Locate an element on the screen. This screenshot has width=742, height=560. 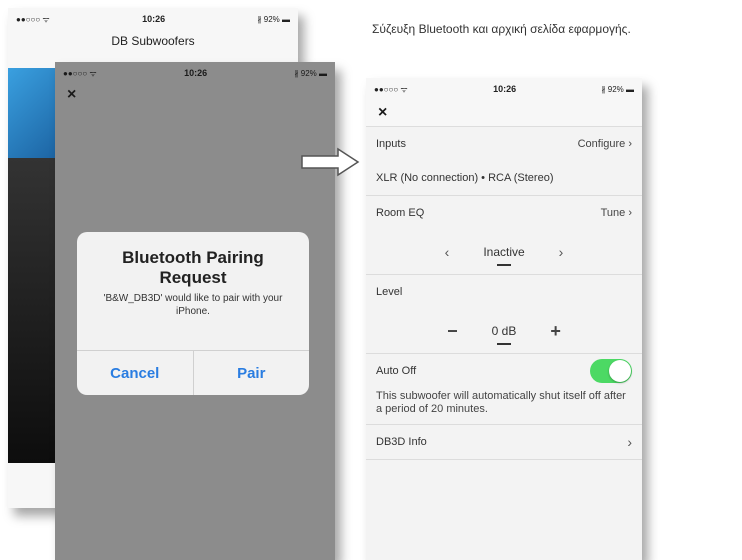
inputs-label: Inputs is located at coordinates (391, 144).